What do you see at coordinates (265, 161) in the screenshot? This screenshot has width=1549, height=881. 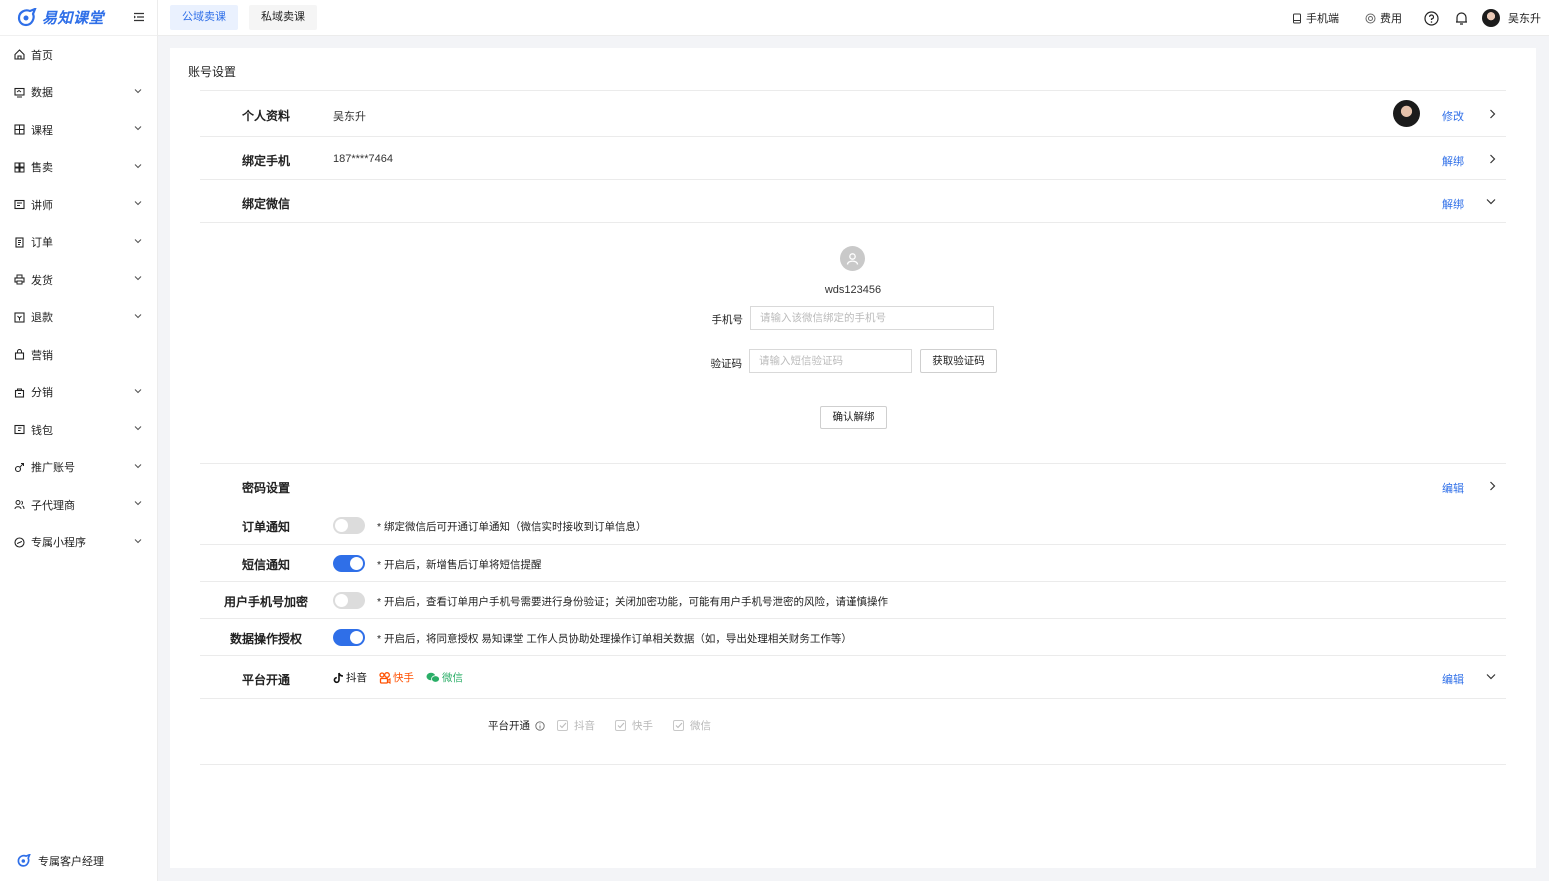 I see `bind-phone-label: 绑定手机` at bounding box center [265, 161].